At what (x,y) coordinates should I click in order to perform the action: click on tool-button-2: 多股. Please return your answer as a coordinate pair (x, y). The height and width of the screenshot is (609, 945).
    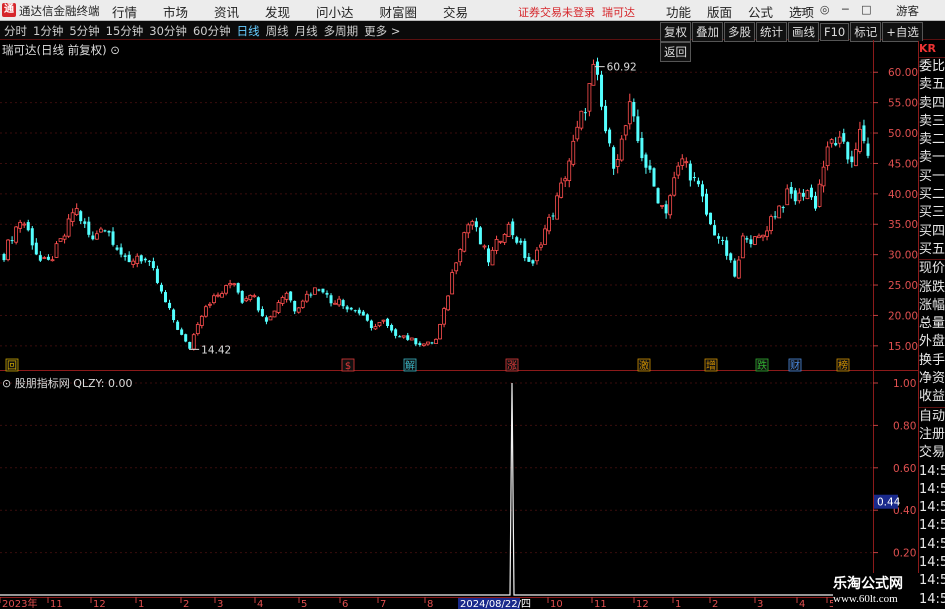
    Looking at the image, I should click on (739, 32).